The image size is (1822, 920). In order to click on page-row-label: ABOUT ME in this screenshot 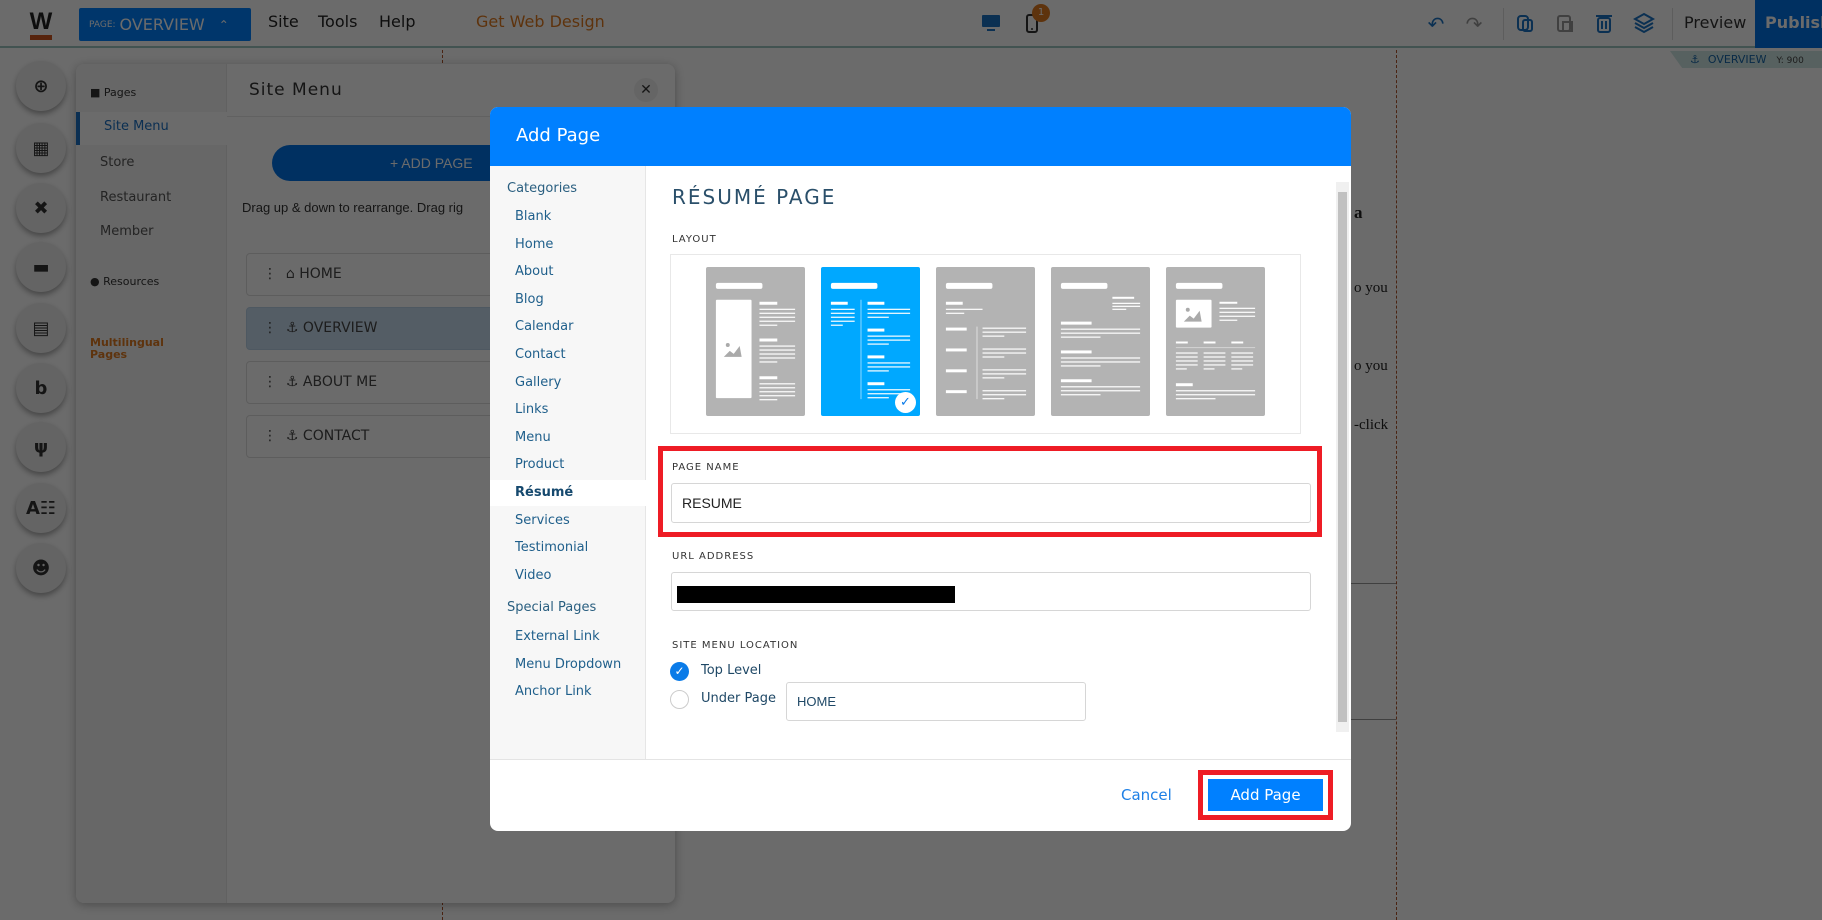, I will do `click(340, 382)`.